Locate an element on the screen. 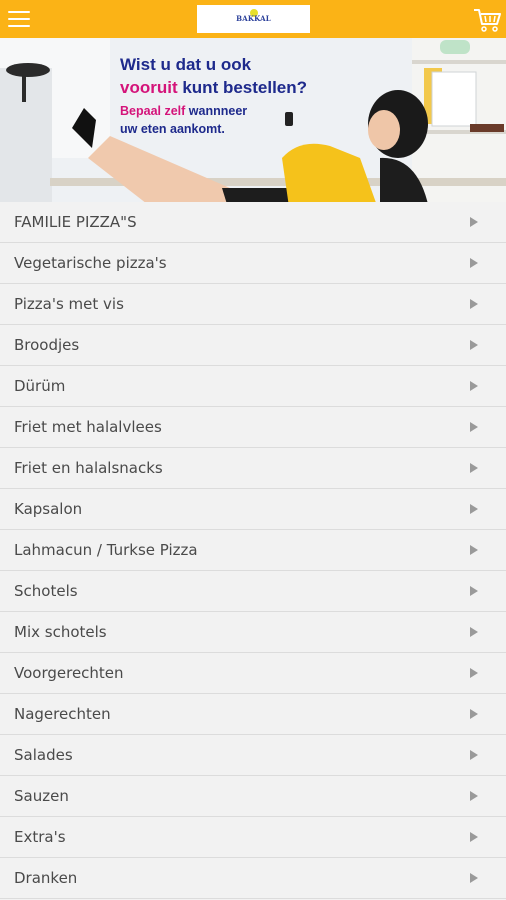 This screenshot has height=900, width=506. category-label: Friet met halalvlees is located at coordinates (88, 427).